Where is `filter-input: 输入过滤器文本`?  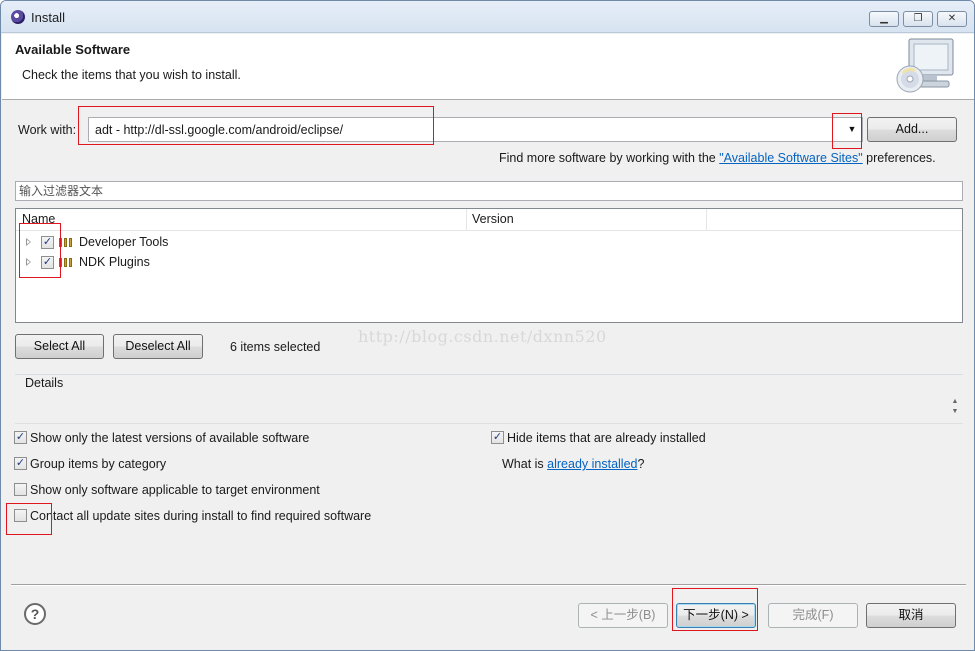 filter-input: 输入过滤器文本 is located at coordinates (489, 191).